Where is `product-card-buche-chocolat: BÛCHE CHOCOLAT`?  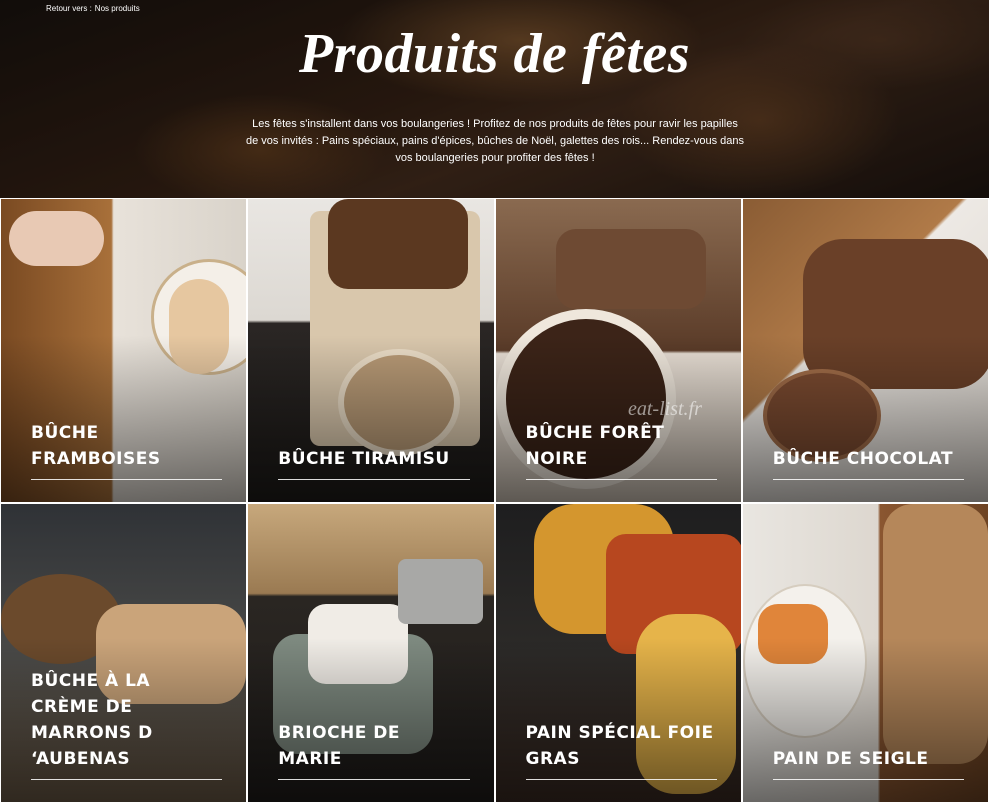 product-card-buche-chocolat: BÛCHE CHOCOLAT is located at coordinates (865, 350).